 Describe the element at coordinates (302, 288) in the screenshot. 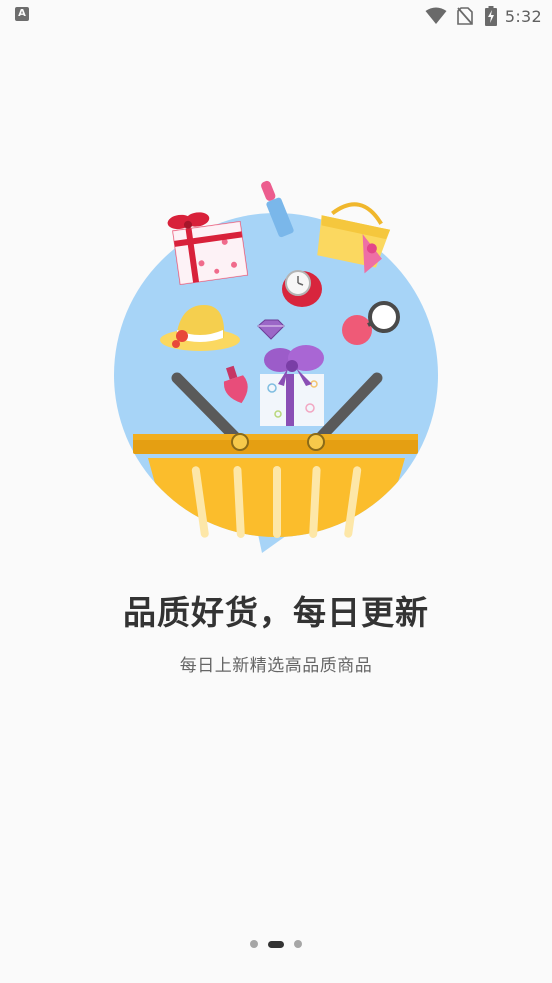

I see `watch-icon` at that location.